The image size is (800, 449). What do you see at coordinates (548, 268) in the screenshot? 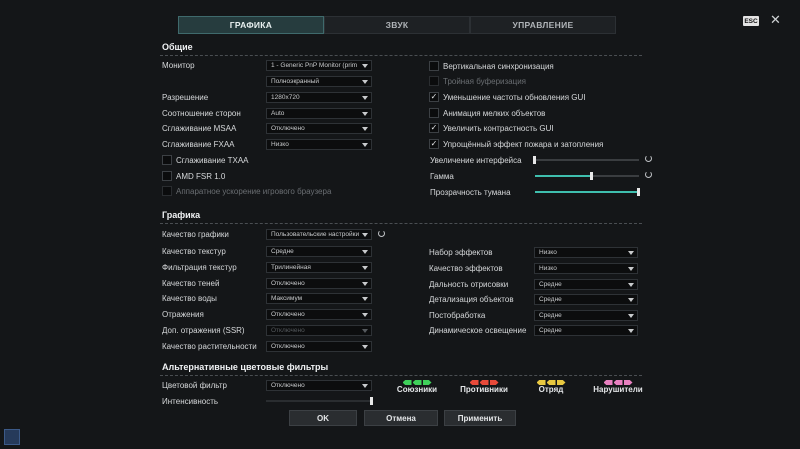
I see `effects-quality-value: Низко` at bounding box center [548, 268].